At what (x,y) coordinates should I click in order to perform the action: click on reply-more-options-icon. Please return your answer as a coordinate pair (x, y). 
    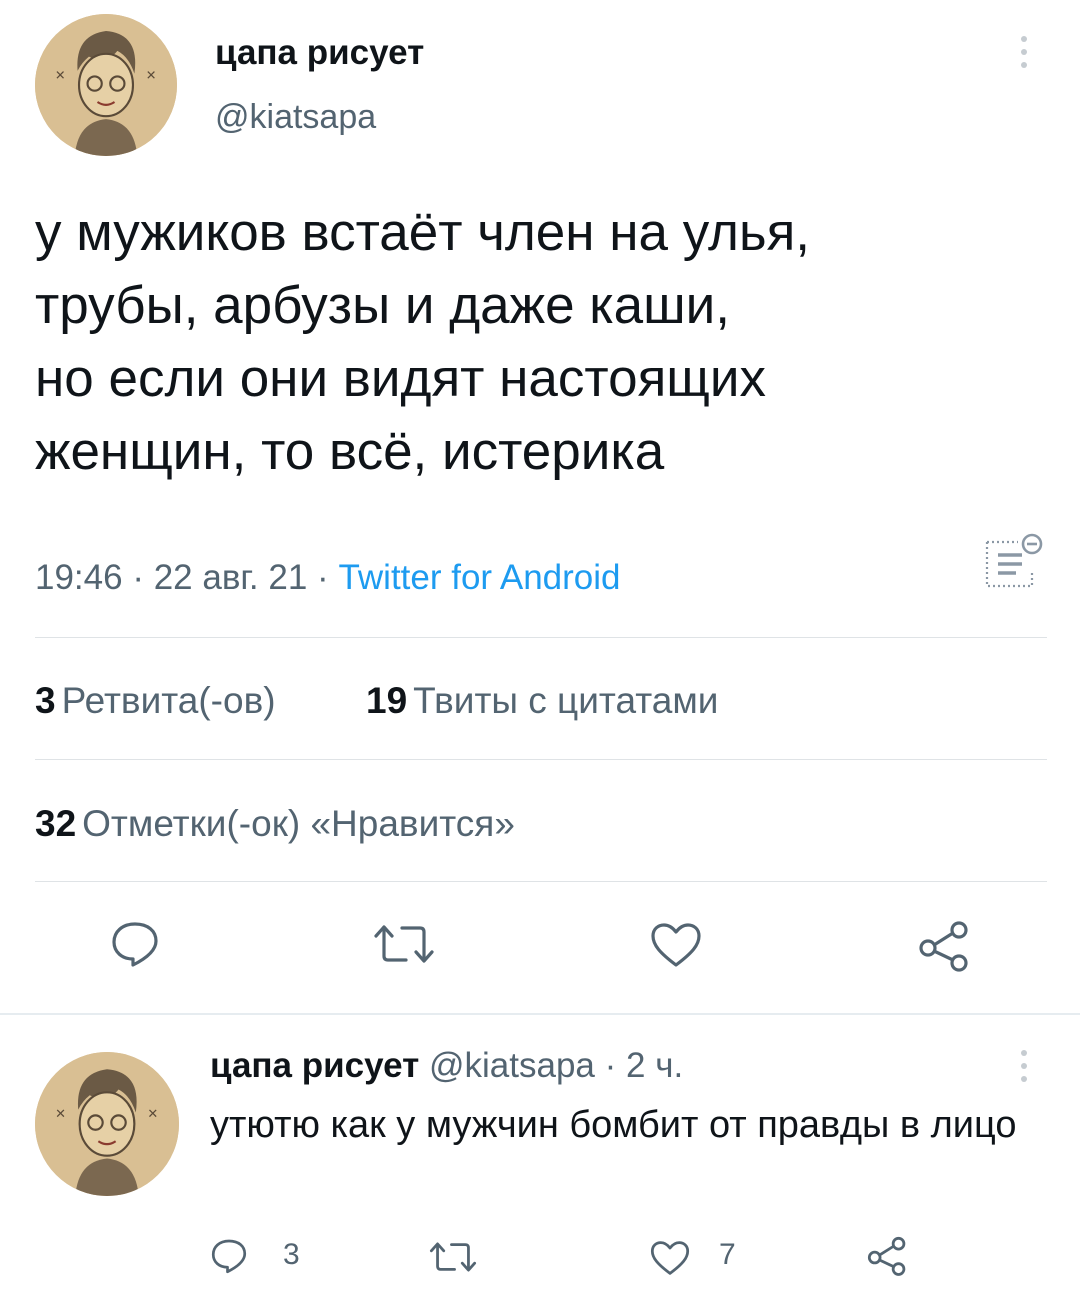
    Looking at the image, I should click on (1024, 1066).